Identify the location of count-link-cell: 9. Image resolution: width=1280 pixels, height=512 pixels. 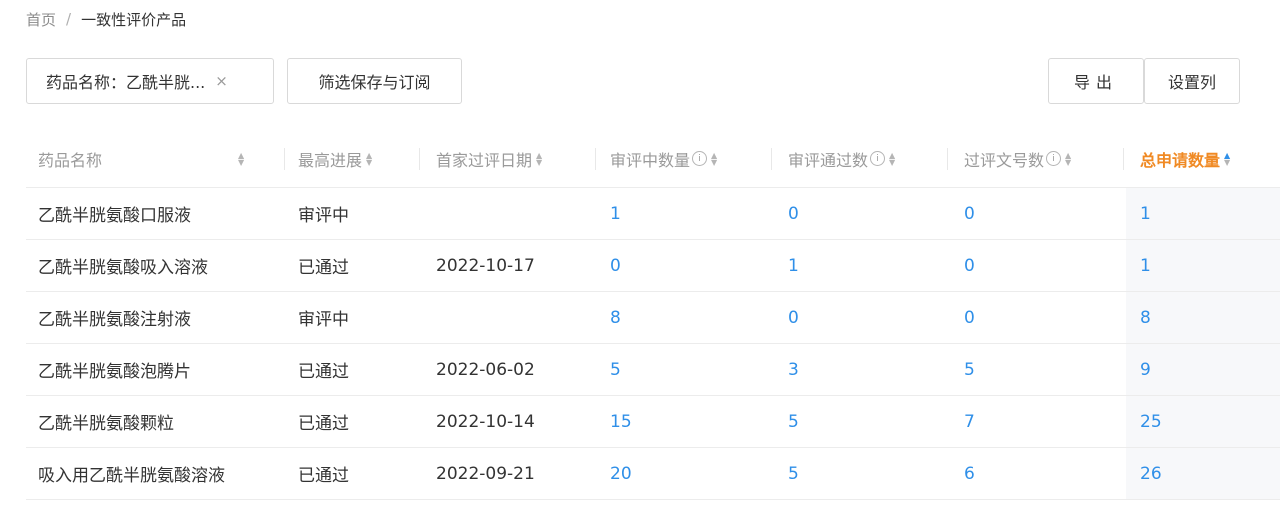
(1145, 369).